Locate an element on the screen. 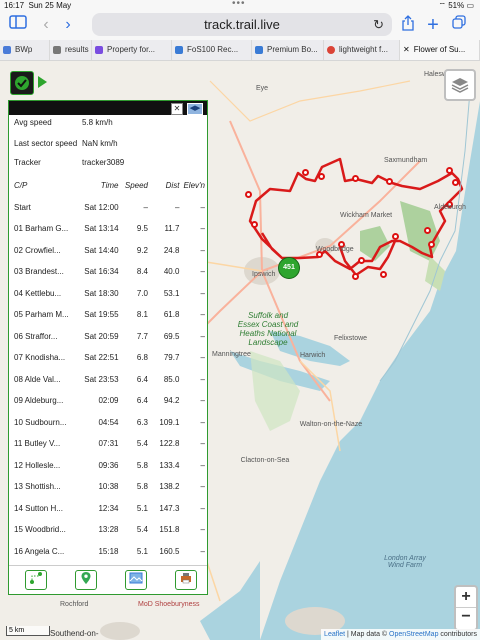 This screenshot has height=640, width=480. table-row: 14 Sutton H... 12:34 5.1 147.3 – is located at coordinates (109, 509).